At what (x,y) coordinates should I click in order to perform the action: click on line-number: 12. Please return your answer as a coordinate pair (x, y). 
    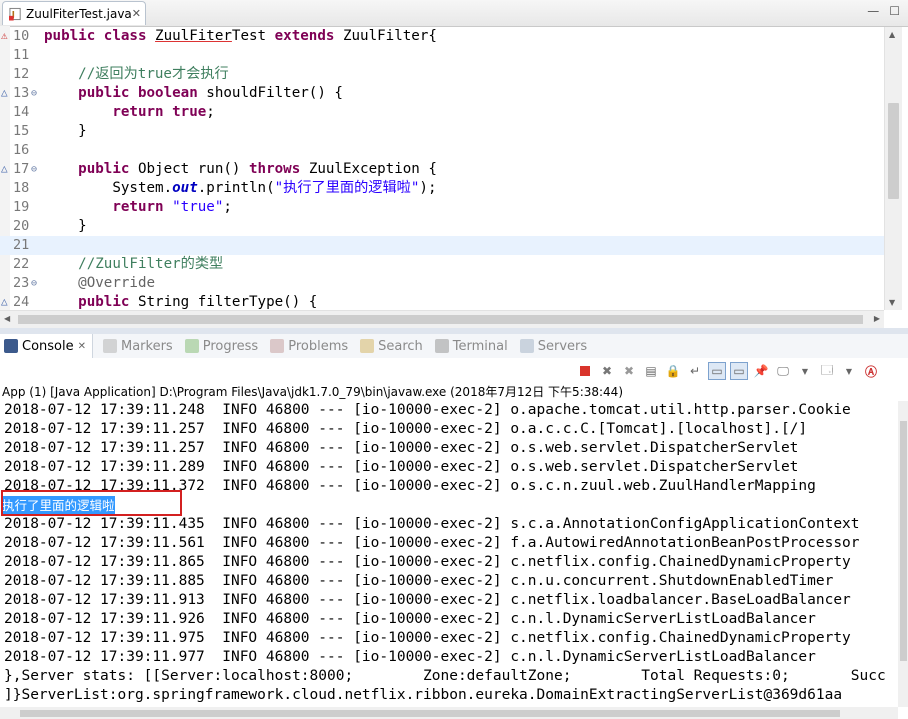
    Looking at the image, I should click on (21, 74).